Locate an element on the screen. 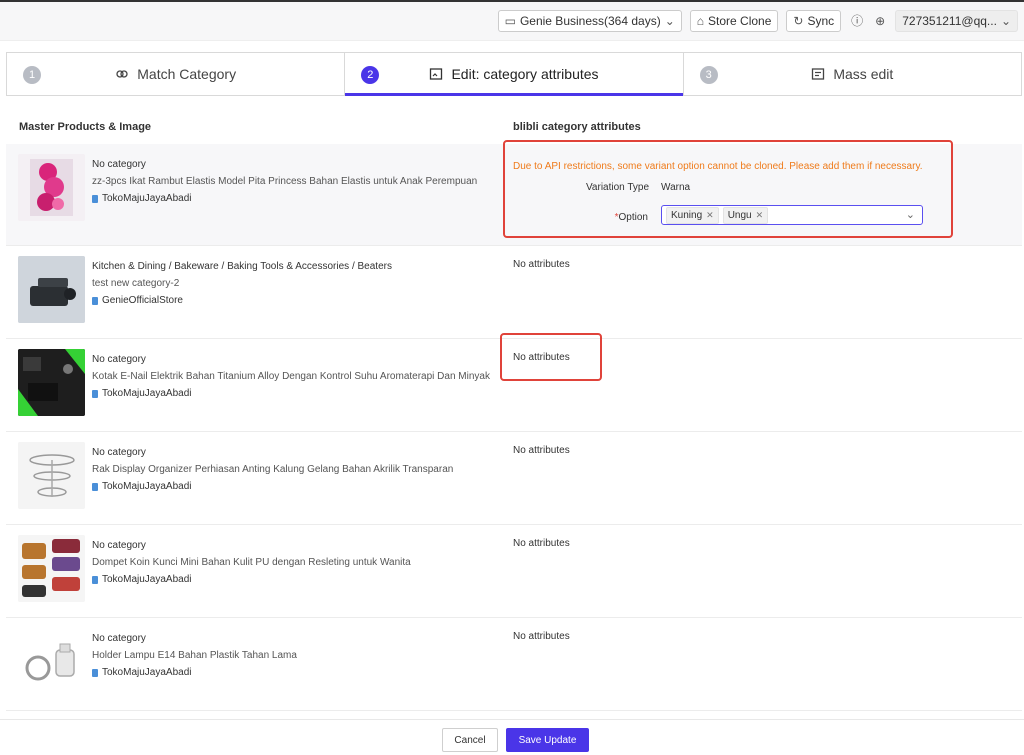 This screenshot has height=755, width=1024. step-label: Edit: category attributes is located at coordinates (525, 74).